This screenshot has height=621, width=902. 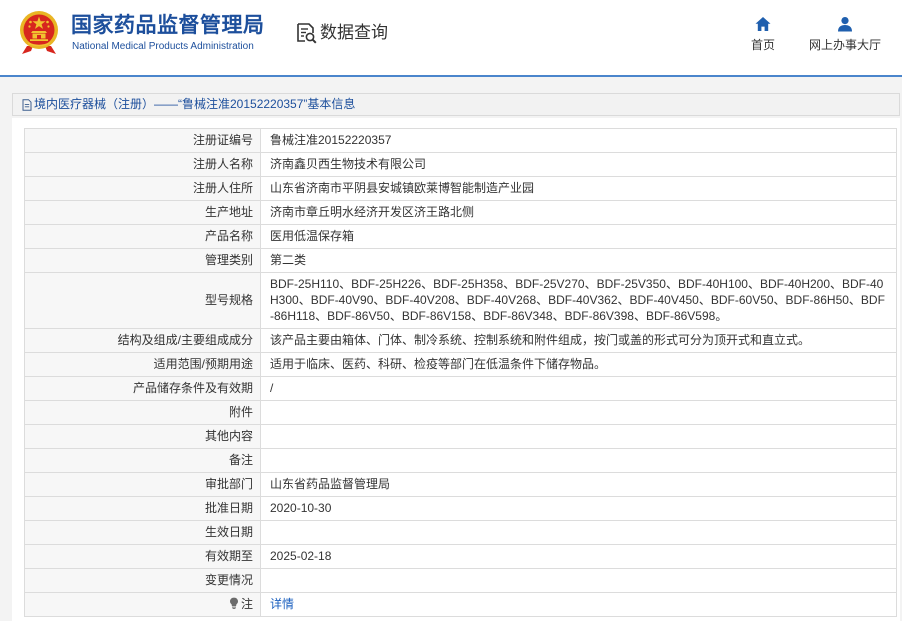 What do you see at coordinates (142, 164) in the screenshot?
I see `registrant-name-label: 注册人名称` at bounding box center [142, 164].